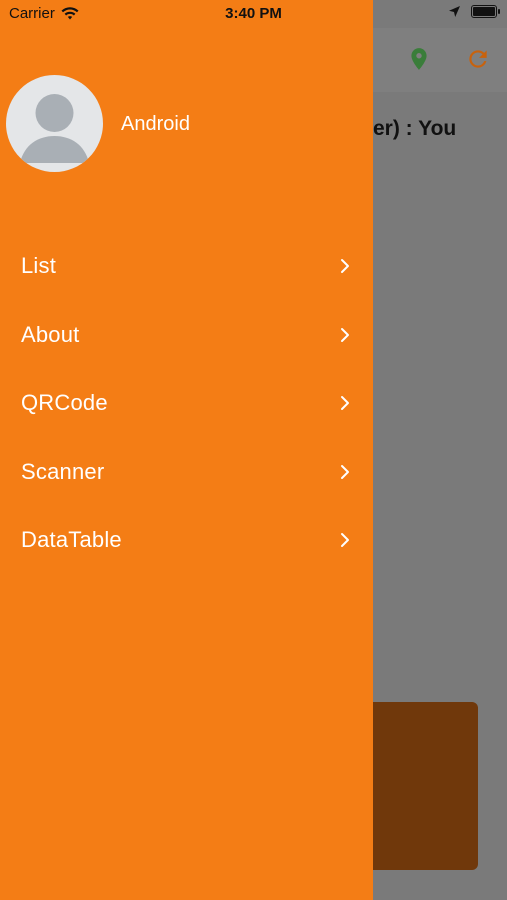 Image resolution: width=507 pixels, height=900 pixels. What do you see at coordinates (186, 472) in the screenshot?
I see `menu-item-scanner: Scanner` at bounding box center [186, 472].